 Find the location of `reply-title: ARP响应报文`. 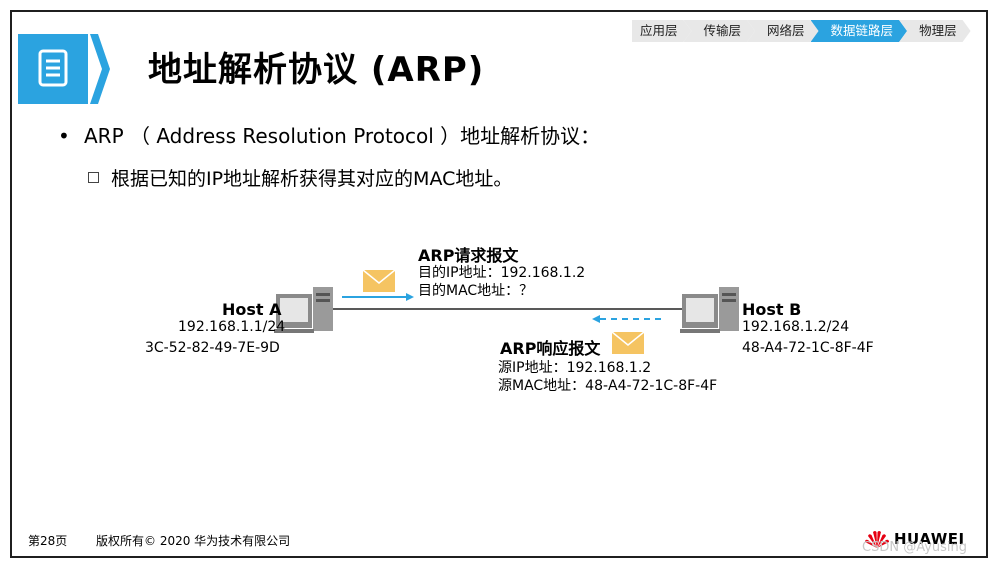

reply-title: ARP响应报文 is located at coordinates (550, 348).